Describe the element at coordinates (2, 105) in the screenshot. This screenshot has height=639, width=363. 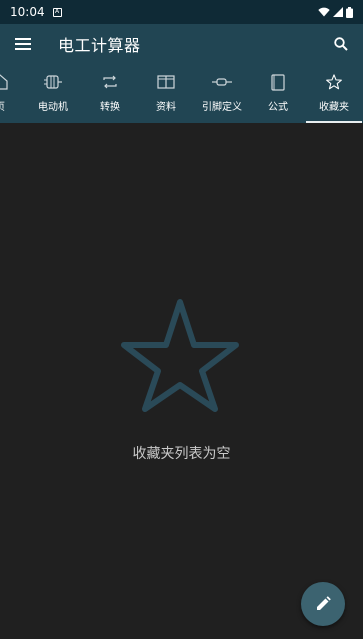
I see `tab-label: 页` at that location.